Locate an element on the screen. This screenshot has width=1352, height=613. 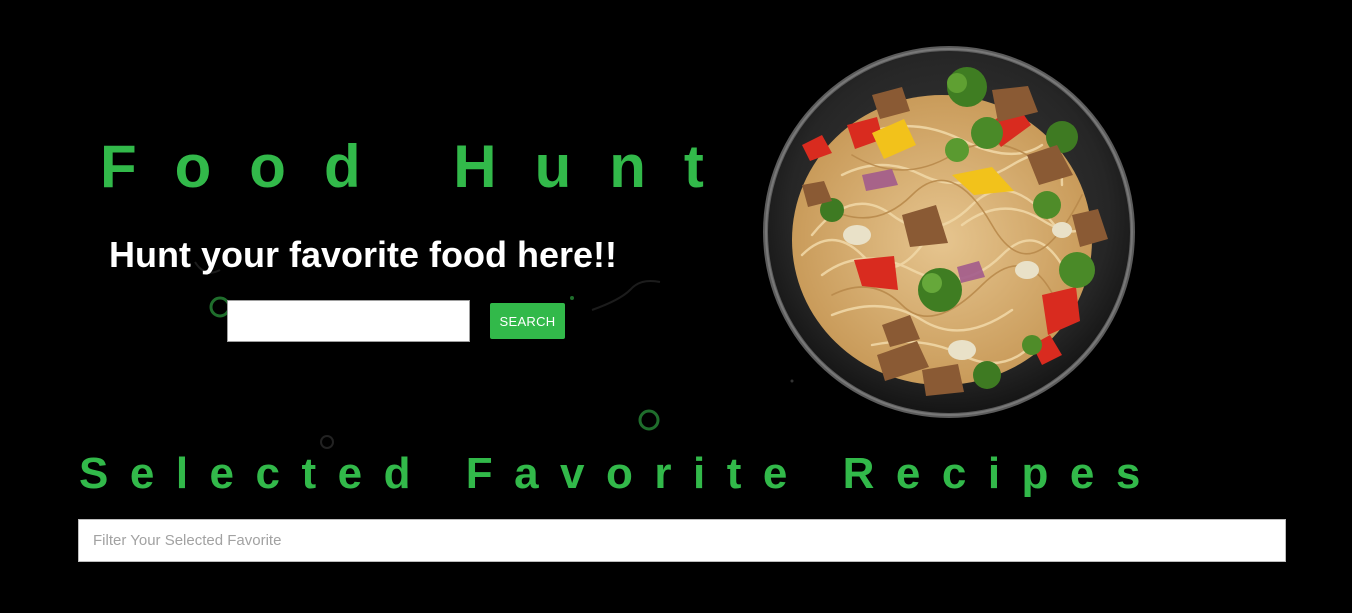
hero-tagline: Hunt your favorite food here!! is located at coordinates (363, 254).